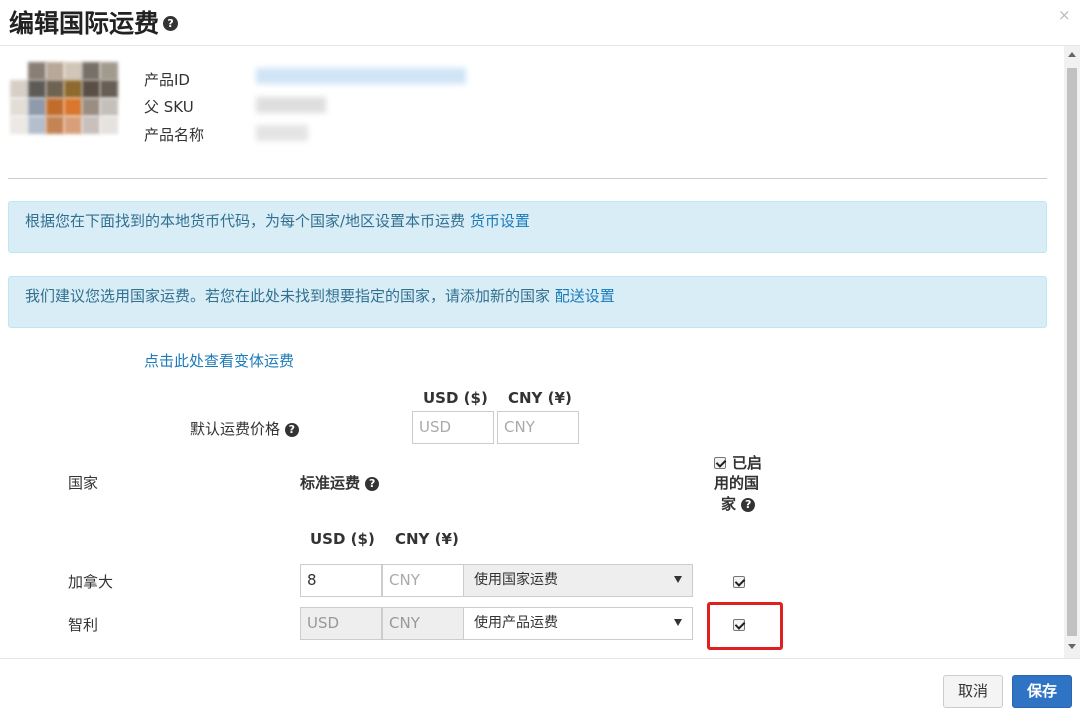 Image resolution: width=1080 pixels, height=714 pixels. Describe the element at coordinates (578, 580) in the screenshot. I see `shipping-method-select: 使用国家运费` at that location.